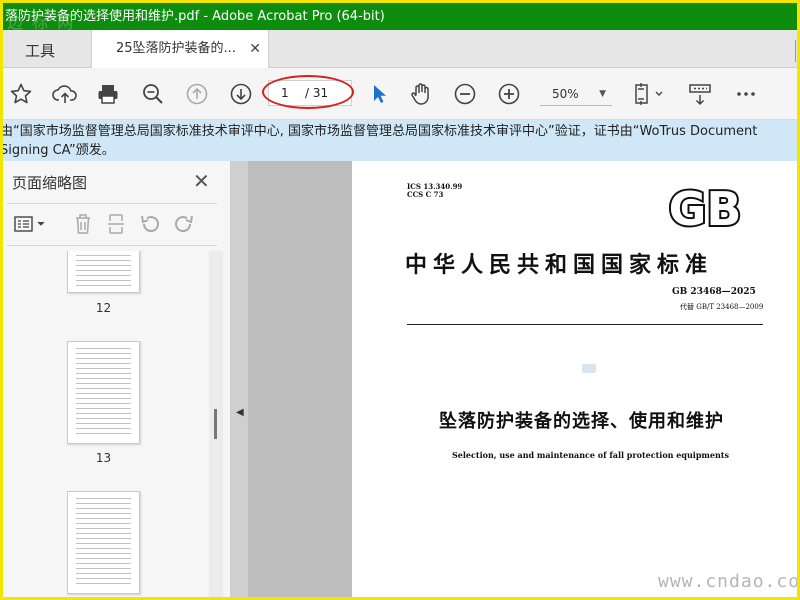 This screenshot has height=600, width=800. Describe the element at coordinates (714, 292) in the screenshot. I see `standard-number: GB 23468—2025` at that location.